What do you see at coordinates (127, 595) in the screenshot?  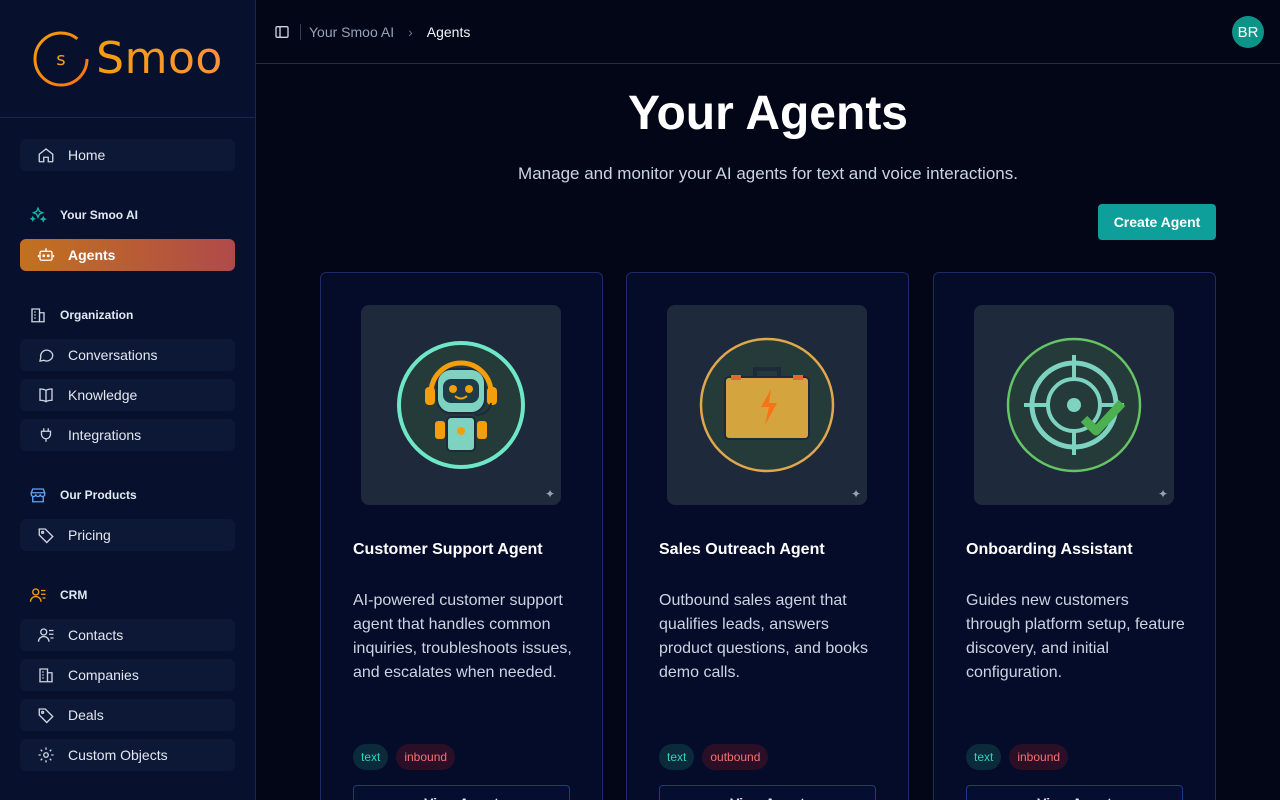 I see `section-crm: CRM` at bounding box center [127, 595].